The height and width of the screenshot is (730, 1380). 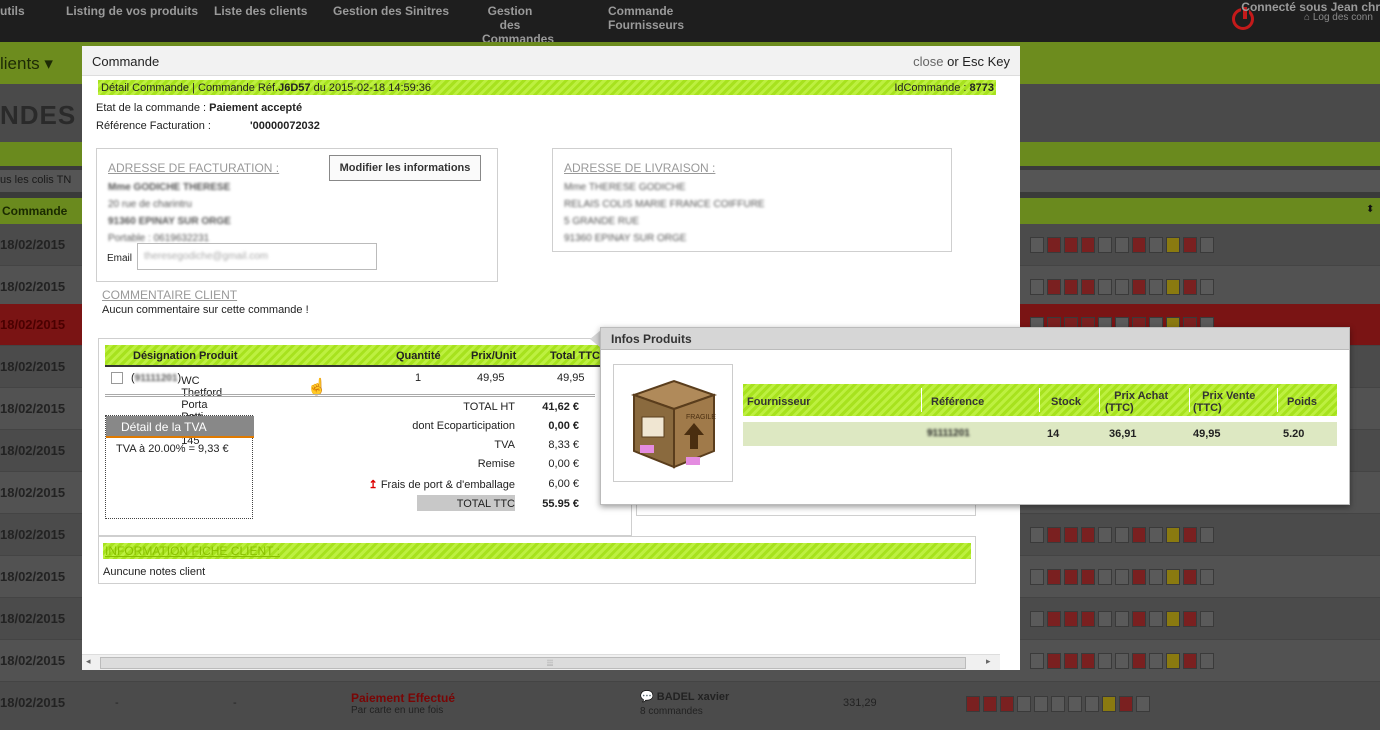 What do you see at coordinates (373, 485) in the screenshot?
I see `arrow-up-icon: ↥` at bounding box center [373, 485].